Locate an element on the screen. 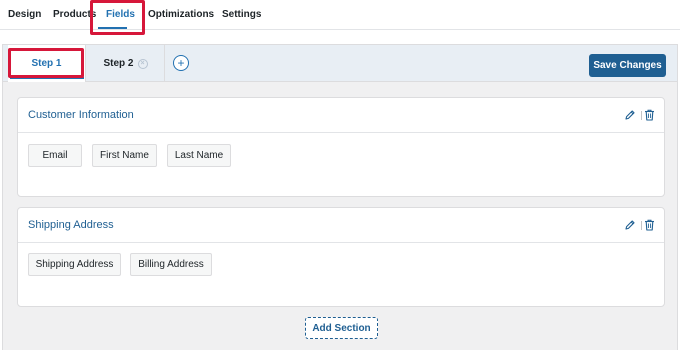 Image resolution: width=680 pixels, height=350 pixels. tab-design: Design is located at coordinates (24, 14).